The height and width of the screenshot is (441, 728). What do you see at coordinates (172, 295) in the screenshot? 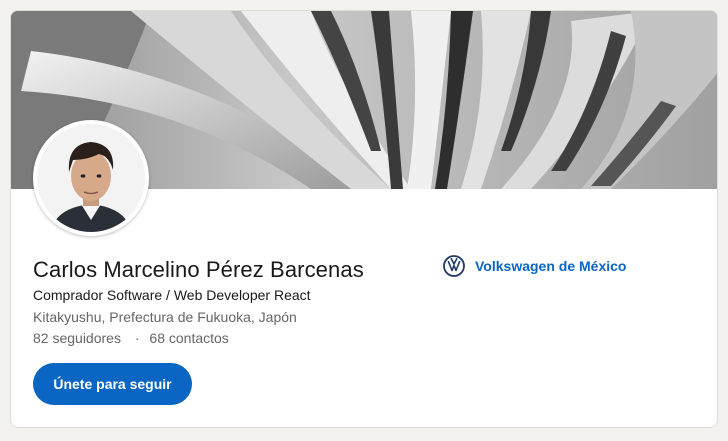
I see `profile-headline: Comprador Software / Web Developer React` at bounding box center [172, 295].